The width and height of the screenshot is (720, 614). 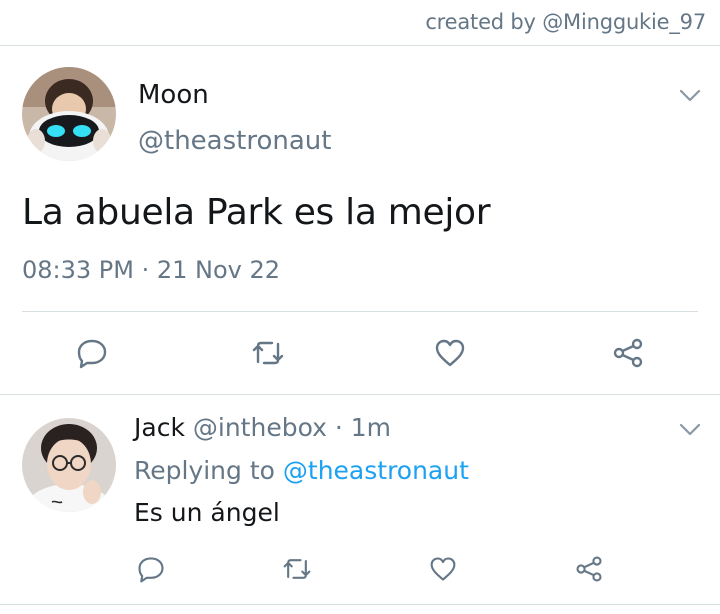 What do you see at coordinates (207, 512) in the screenshot?
I see `reply-text: Es un ángel` at bounding box center [207, 512].